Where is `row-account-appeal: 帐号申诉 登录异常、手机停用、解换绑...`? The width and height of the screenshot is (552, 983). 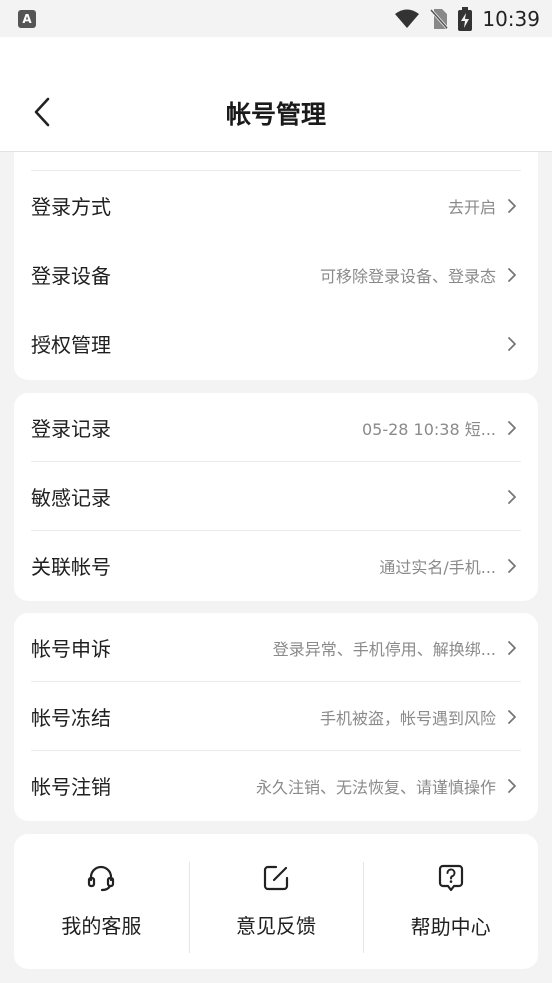 row-account-appeal: 帐号申诉 登录异常、手机停用、解换绑... is located at coordinates (276, 647).